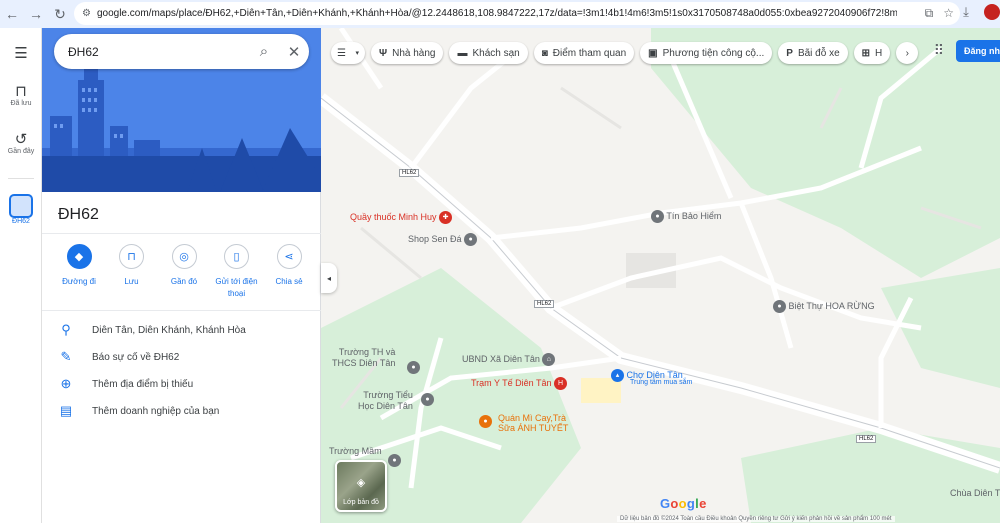  I want to click on poi-shop: Shop Sen Đá ●, so click(443, 239).